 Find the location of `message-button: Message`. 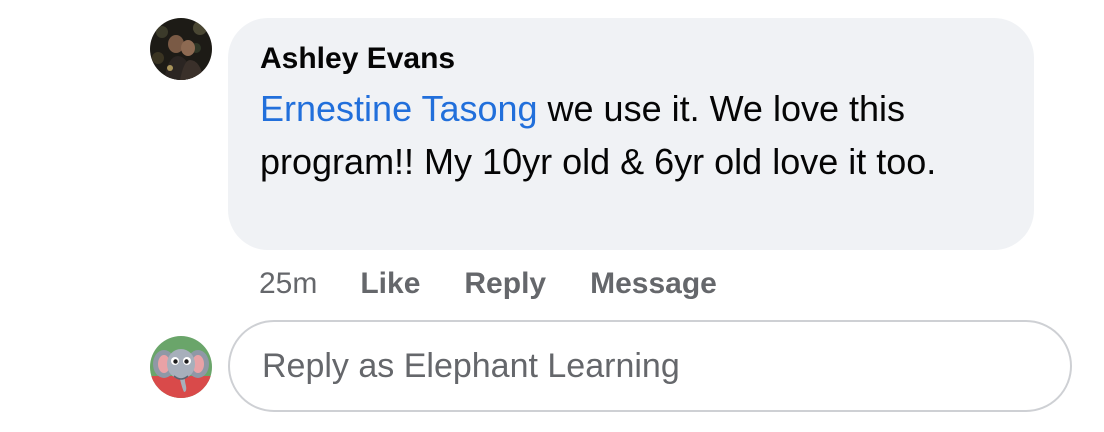

message-button: Message is located at coordinates (653, 284).